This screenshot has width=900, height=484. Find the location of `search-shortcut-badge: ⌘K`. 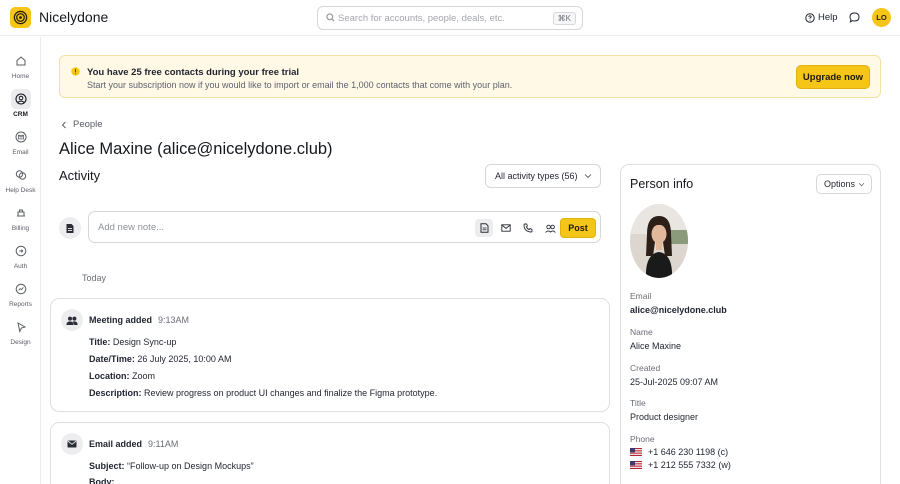

search-shortcut-badge: ⌘K is located at coordinates (564, 18).